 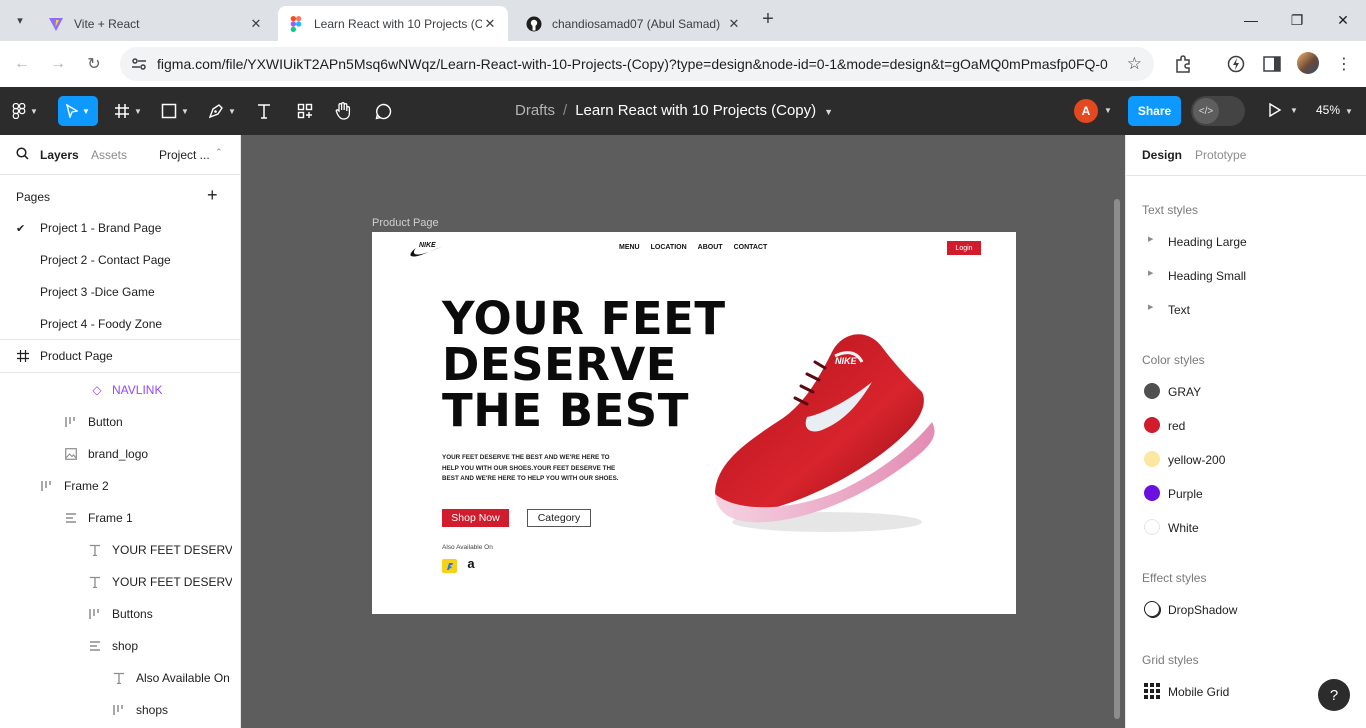 I want to click on chevron-up-icon: ⌃, so click(x=219, y=152).